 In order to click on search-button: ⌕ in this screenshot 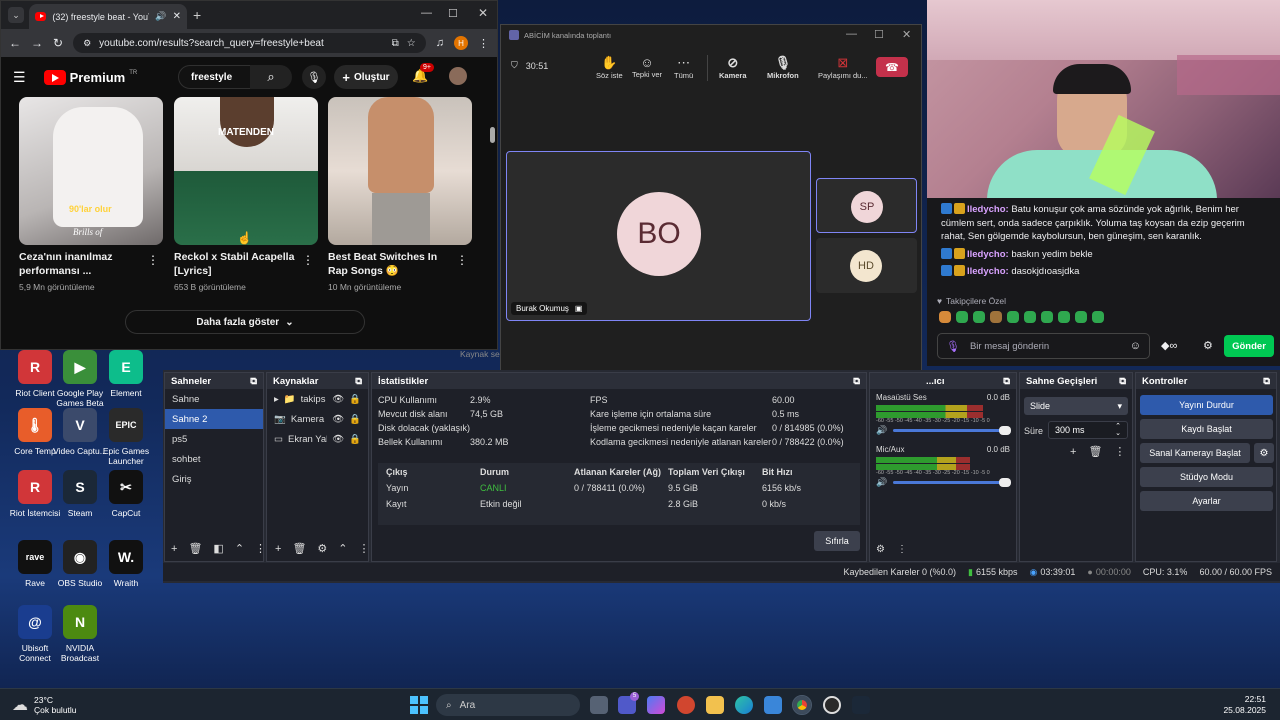, I will do `click(271, 77)`.